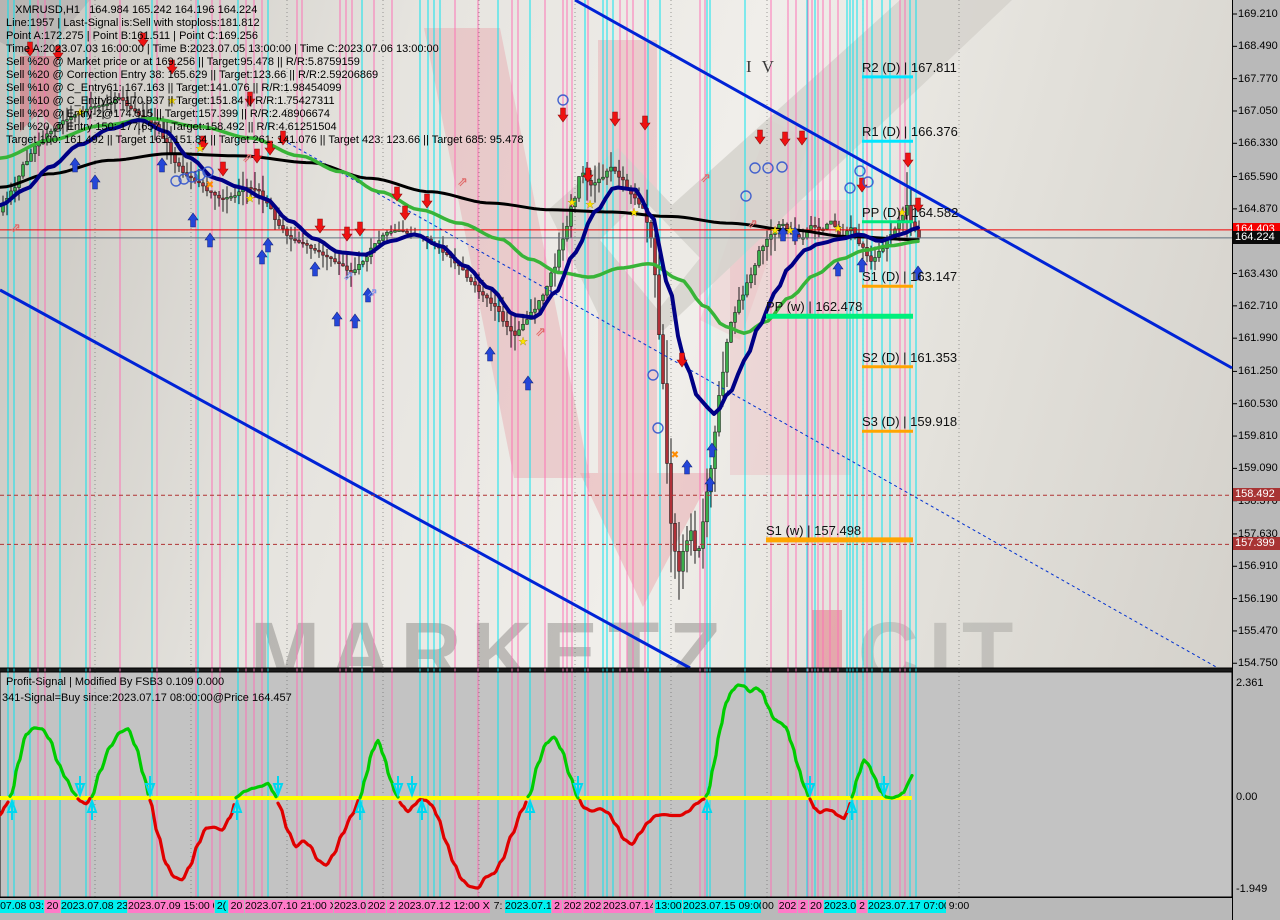 This screenshot has width=1280, height=920. What do you see at coordinates (1258, 14) in the screenshot?
I see `price-axis-label: 169.210` at bounding box center [1258, 14].